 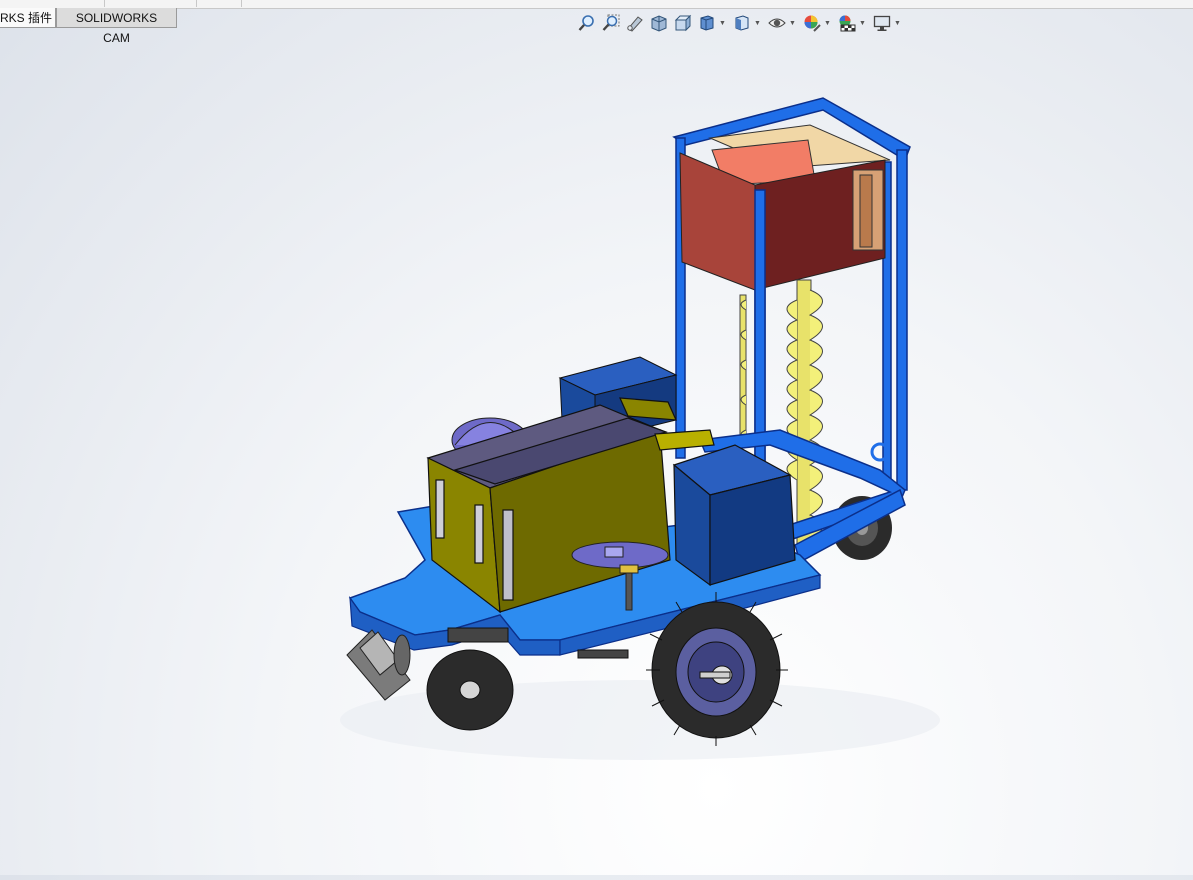 What do you see at coordinates (28, 18) in the screenshot?
I see `tab-rks-plugin: RKS 插件` at bounding box center [28, 18].